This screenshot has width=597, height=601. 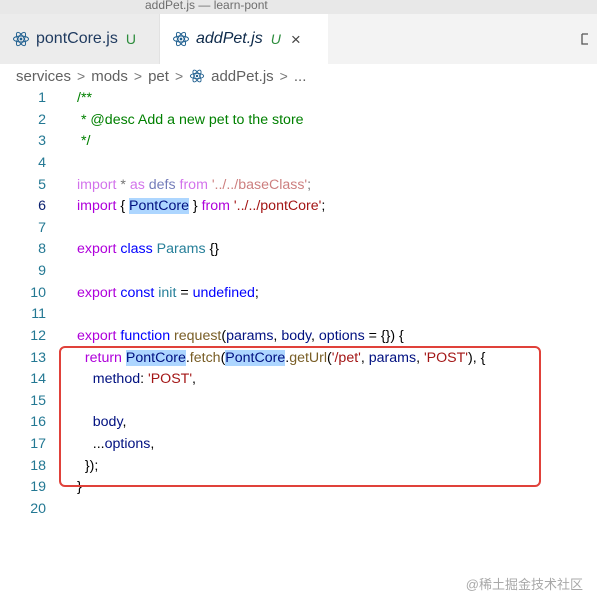 What do you see at coordinates (38, 444) in the screenshot?
I see `line-number: 17` at bounding box center [38, 444].